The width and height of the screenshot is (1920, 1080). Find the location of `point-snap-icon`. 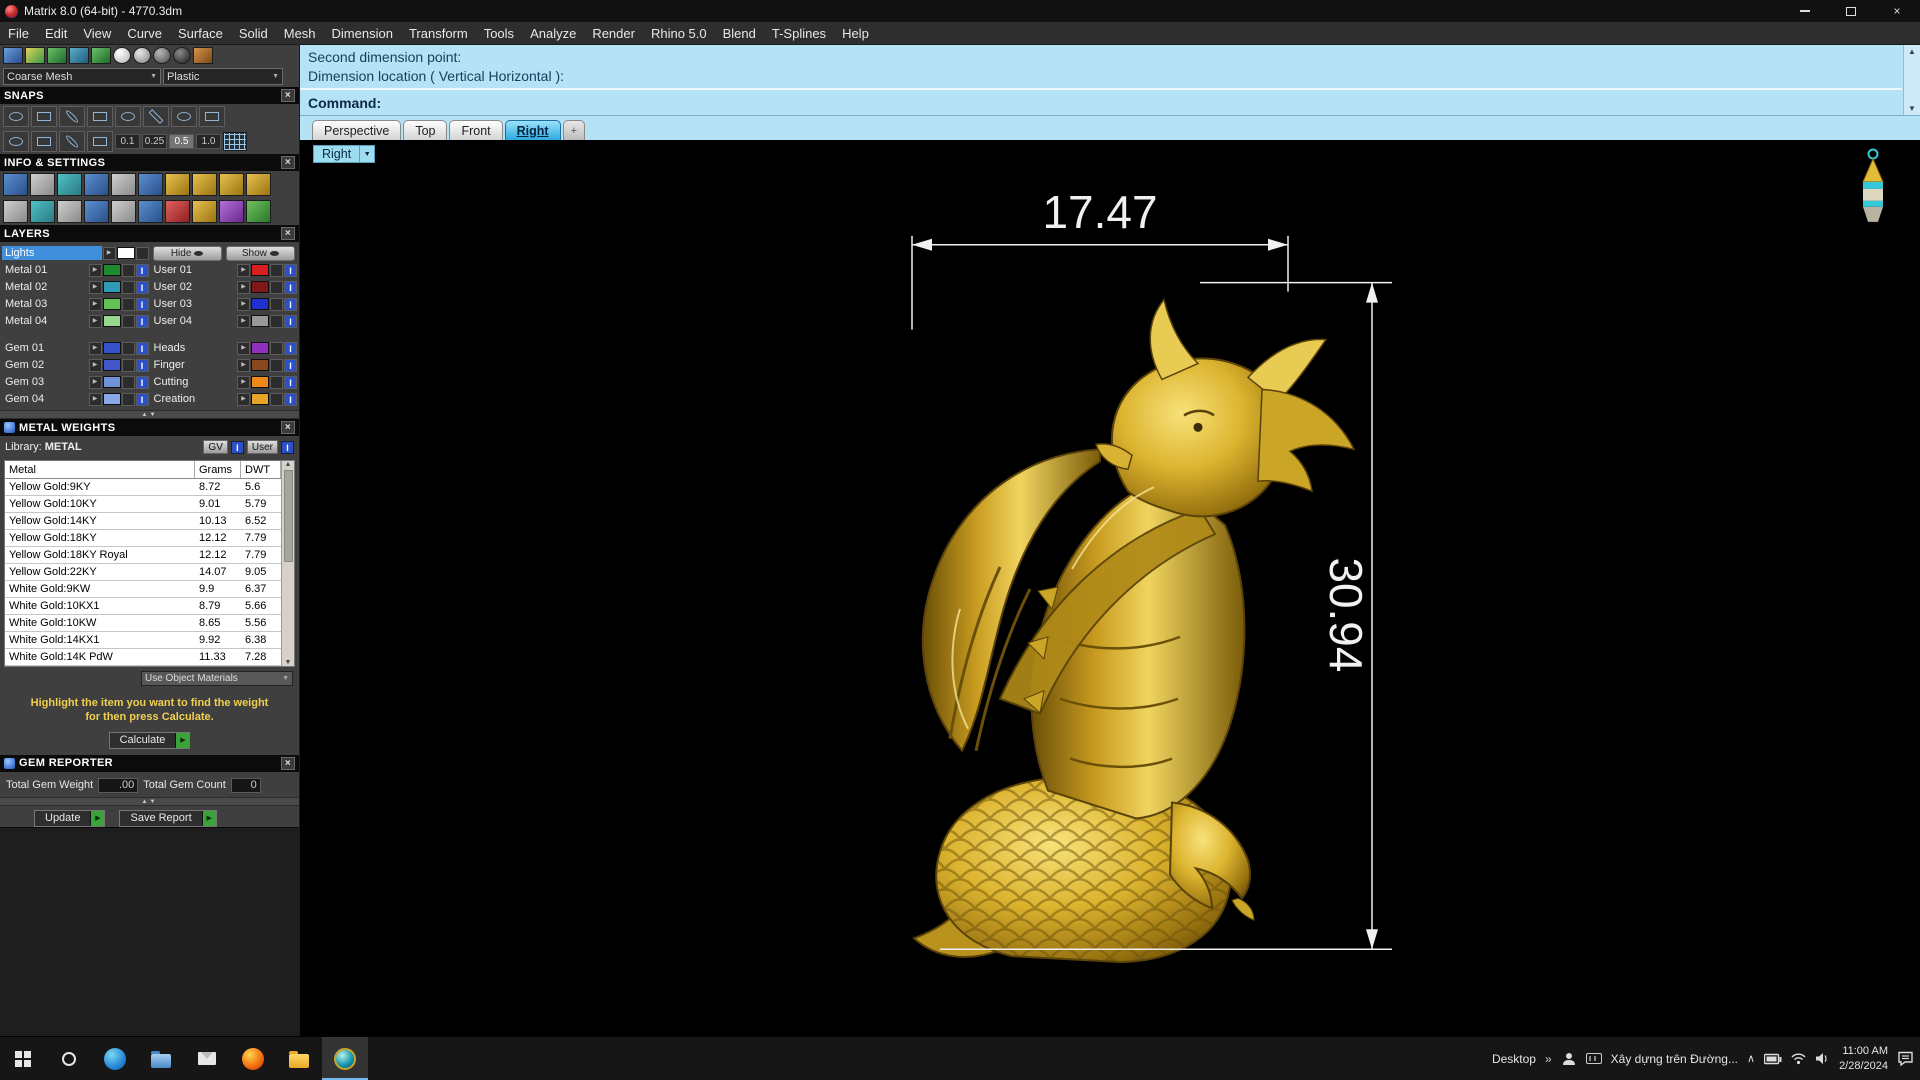

point-snap-icon is located at coordinates (16, 141).